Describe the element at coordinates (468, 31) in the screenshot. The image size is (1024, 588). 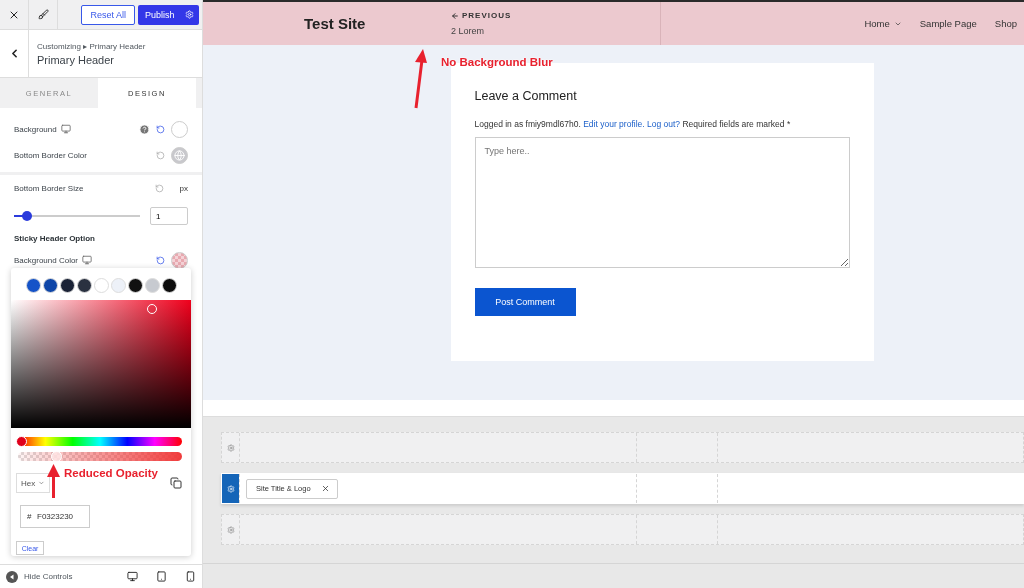
I see `previous-post-title: 2 Lorem` at that location.